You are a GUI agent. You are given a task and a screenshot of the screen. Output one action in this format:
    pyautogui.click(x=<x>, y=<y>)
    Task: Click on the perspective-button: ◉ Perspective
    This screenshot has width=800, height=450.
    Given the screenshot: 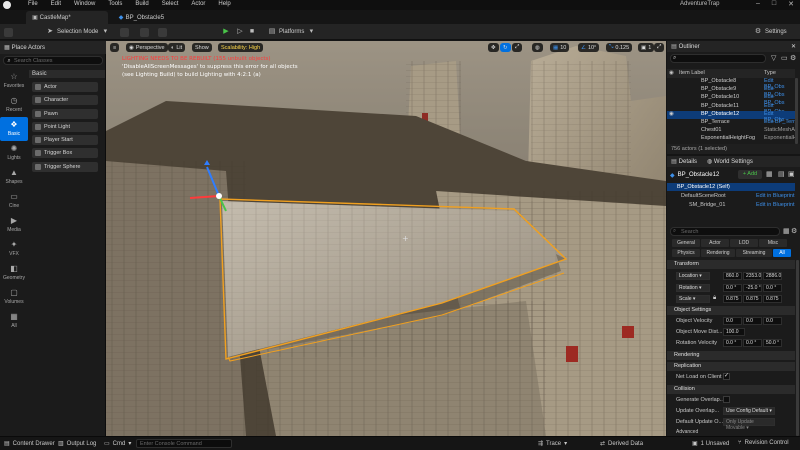 What is the action you would take?
    pyautogui.click(x=147, y=47)
    